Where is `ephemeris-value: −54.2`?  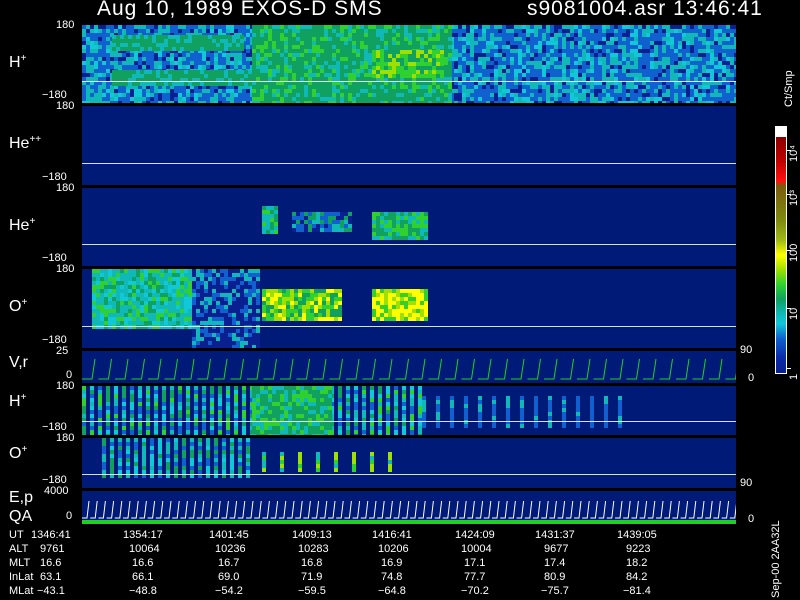
ephemeris-value: −54.2 is located at coordinates (229, 591).